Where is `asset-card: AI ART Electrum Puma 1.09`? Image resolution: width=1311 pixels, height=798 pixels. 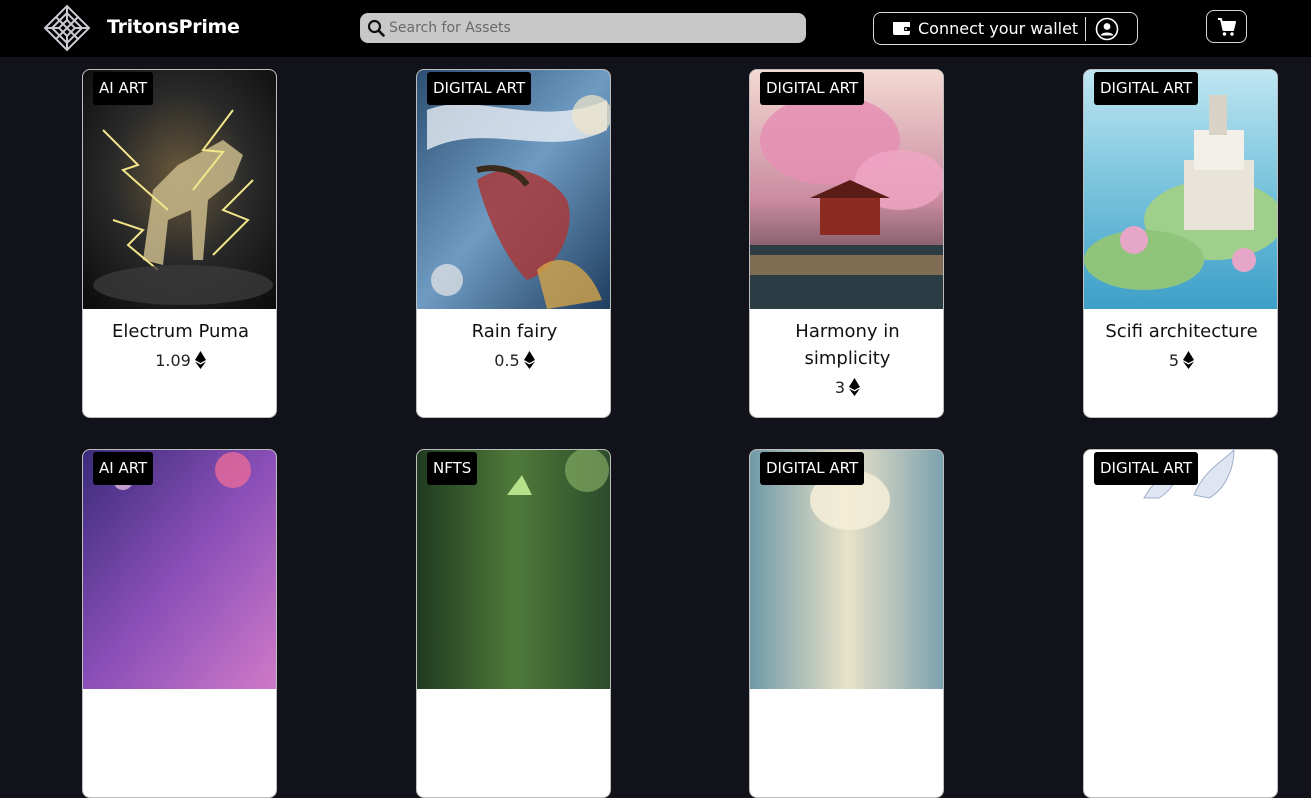
asset-card: AI ART Electrum Puma 1.09 is located at coordinates (179, 243).